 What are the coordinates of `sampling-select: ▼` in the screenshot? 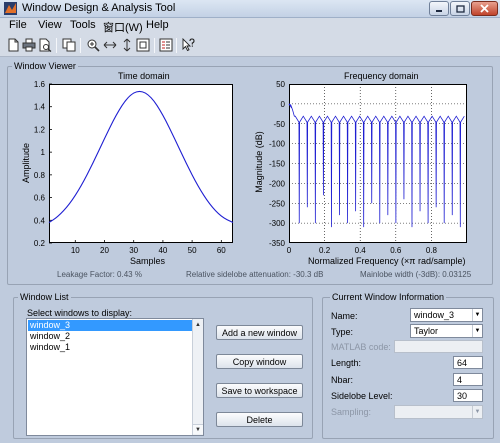 It's located at (438, 412).